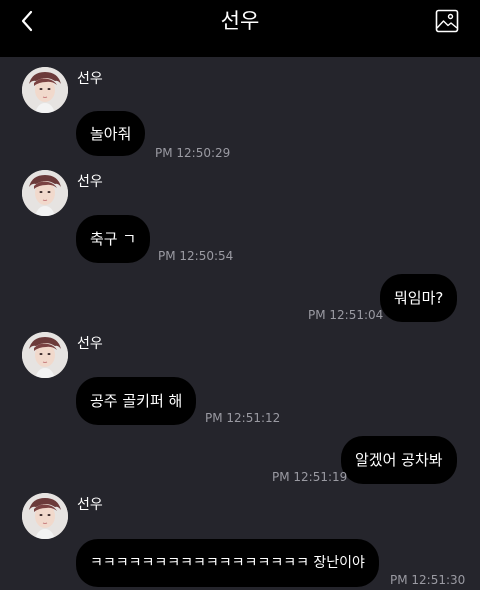 The width and height of the screenshot is (480, 590). Describe the element at coordinates (310, 477) in the screenshot. I see `message-timestamp: PM 12:51:19` at that location.